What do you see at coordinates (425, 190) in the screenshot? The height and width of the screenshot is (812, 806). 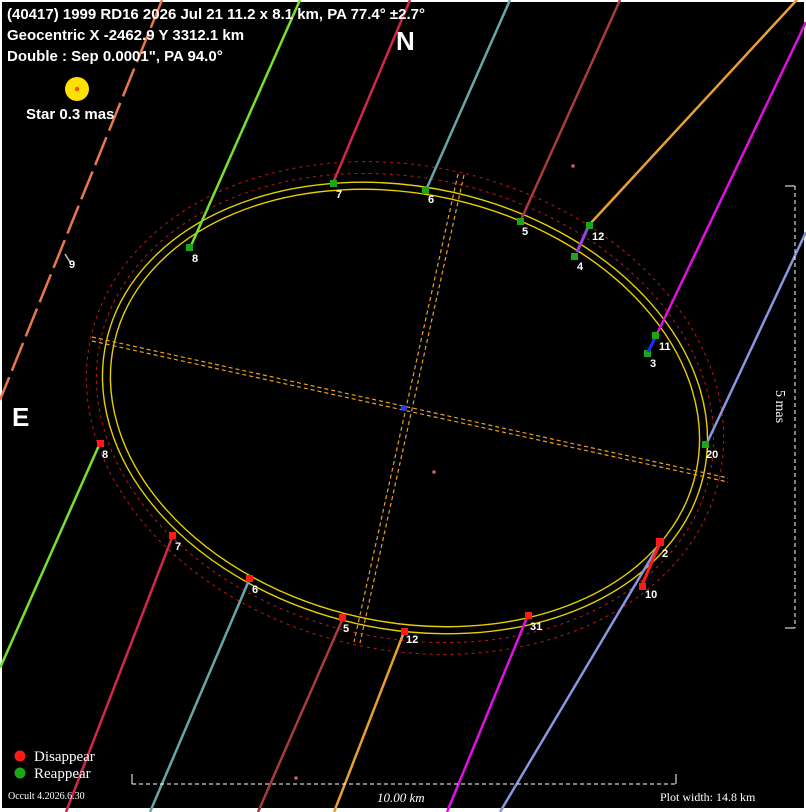 I see `chord-6-reappear-marker` at bounding box center [425, 190].